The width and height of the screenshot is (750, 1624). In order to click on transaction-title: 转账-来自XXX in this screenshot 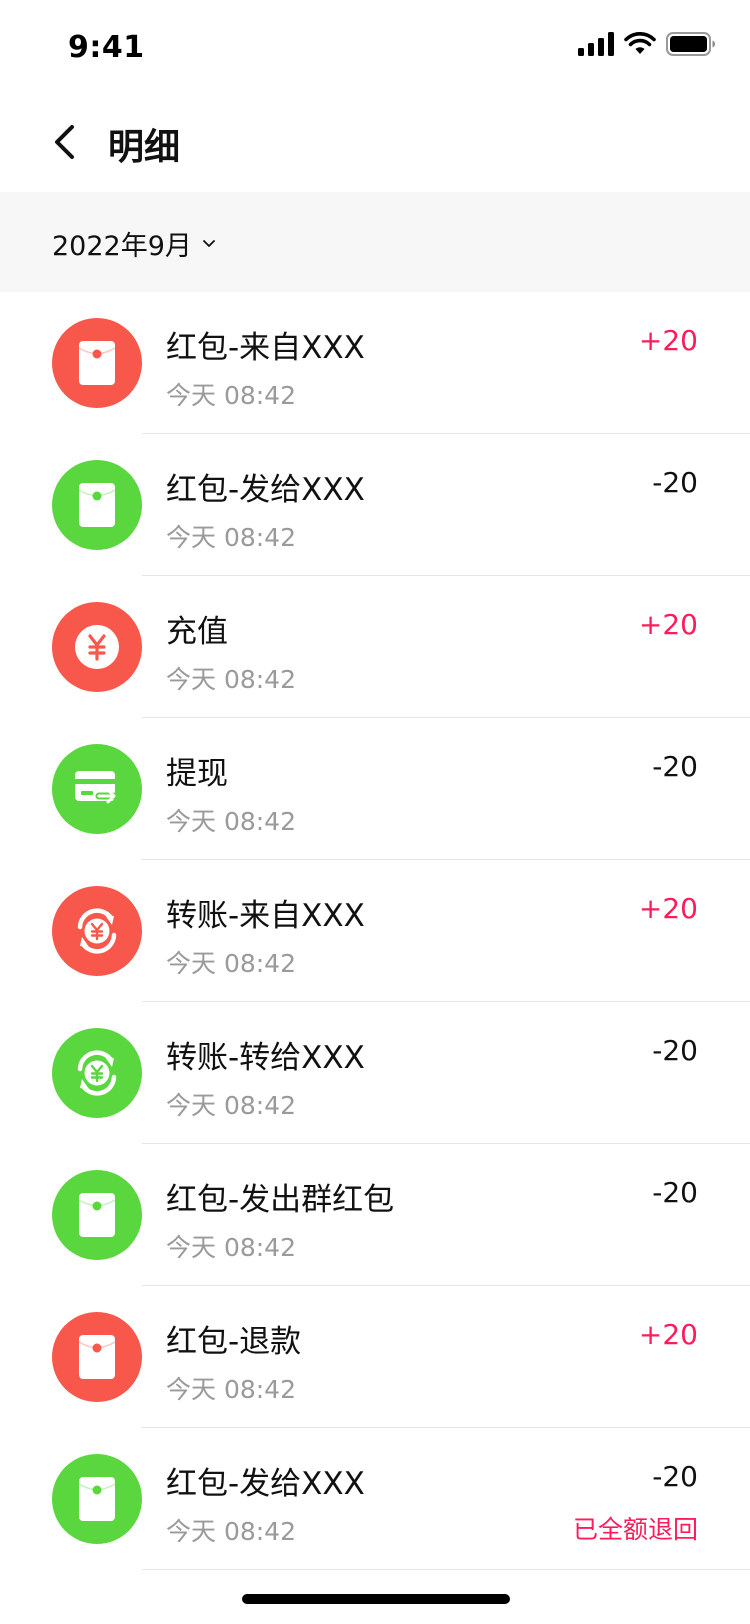, I will do `click(265, 916)`.